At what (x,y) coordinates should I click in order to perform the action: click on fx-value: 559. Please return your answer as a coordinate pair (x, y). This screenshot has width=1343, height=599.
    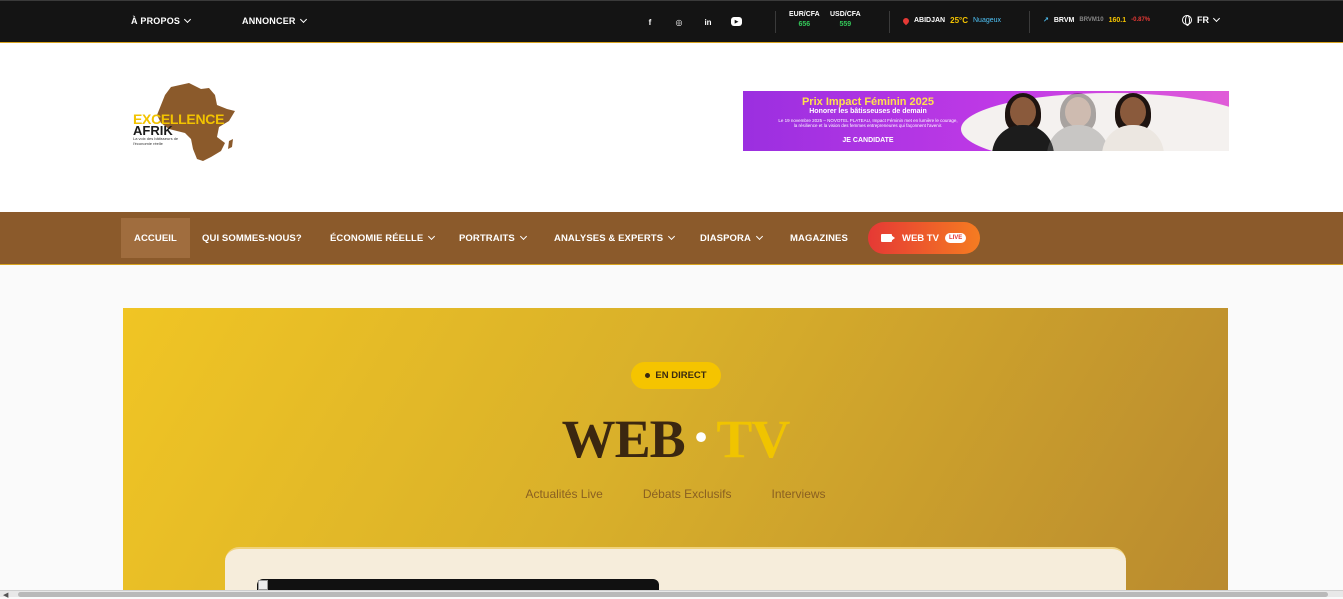
    Looking at the image, I should click on (845, 24).